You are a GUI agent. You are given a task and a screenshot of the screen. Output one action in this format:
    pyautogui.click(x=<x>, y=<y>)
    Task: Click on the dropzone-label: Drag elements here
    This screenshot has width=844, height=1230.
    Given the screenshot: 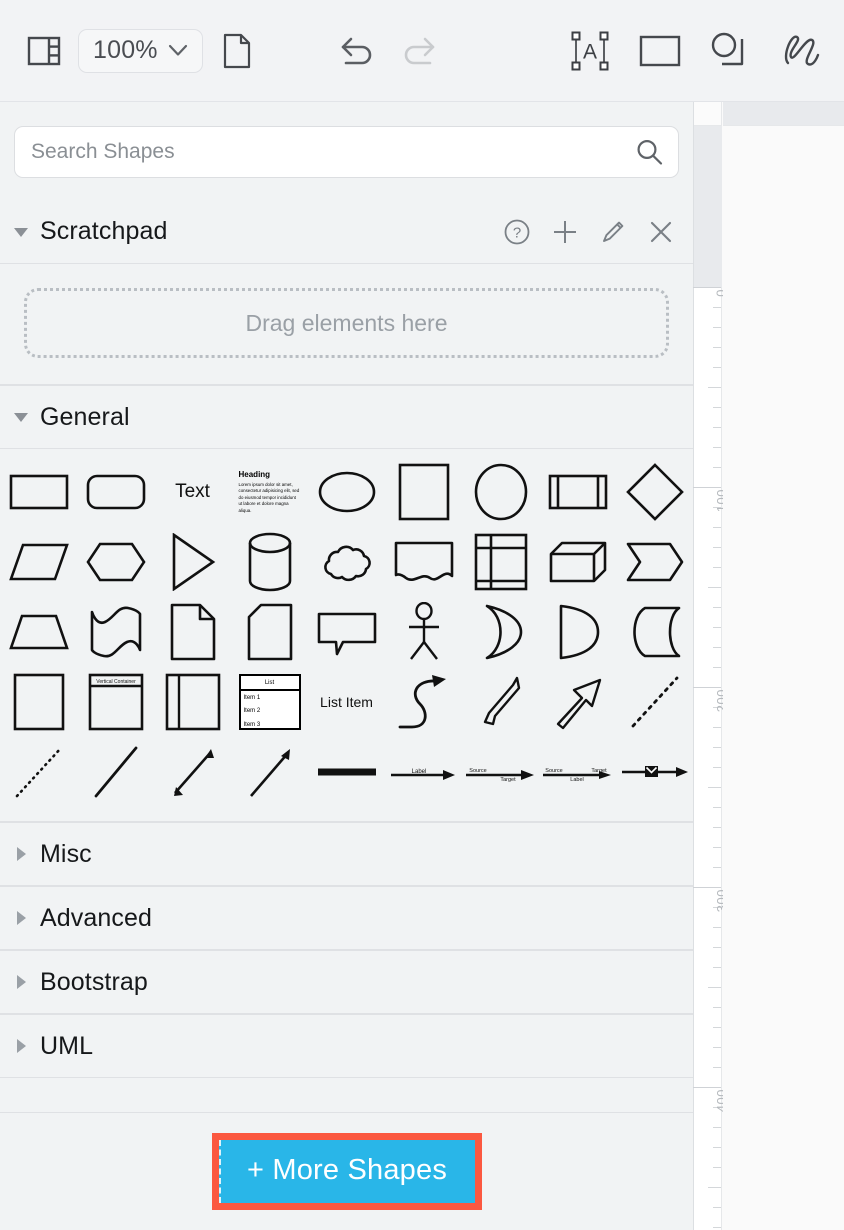 What is the action you would take?
    pyautogui.click(x=346, y=322)
    